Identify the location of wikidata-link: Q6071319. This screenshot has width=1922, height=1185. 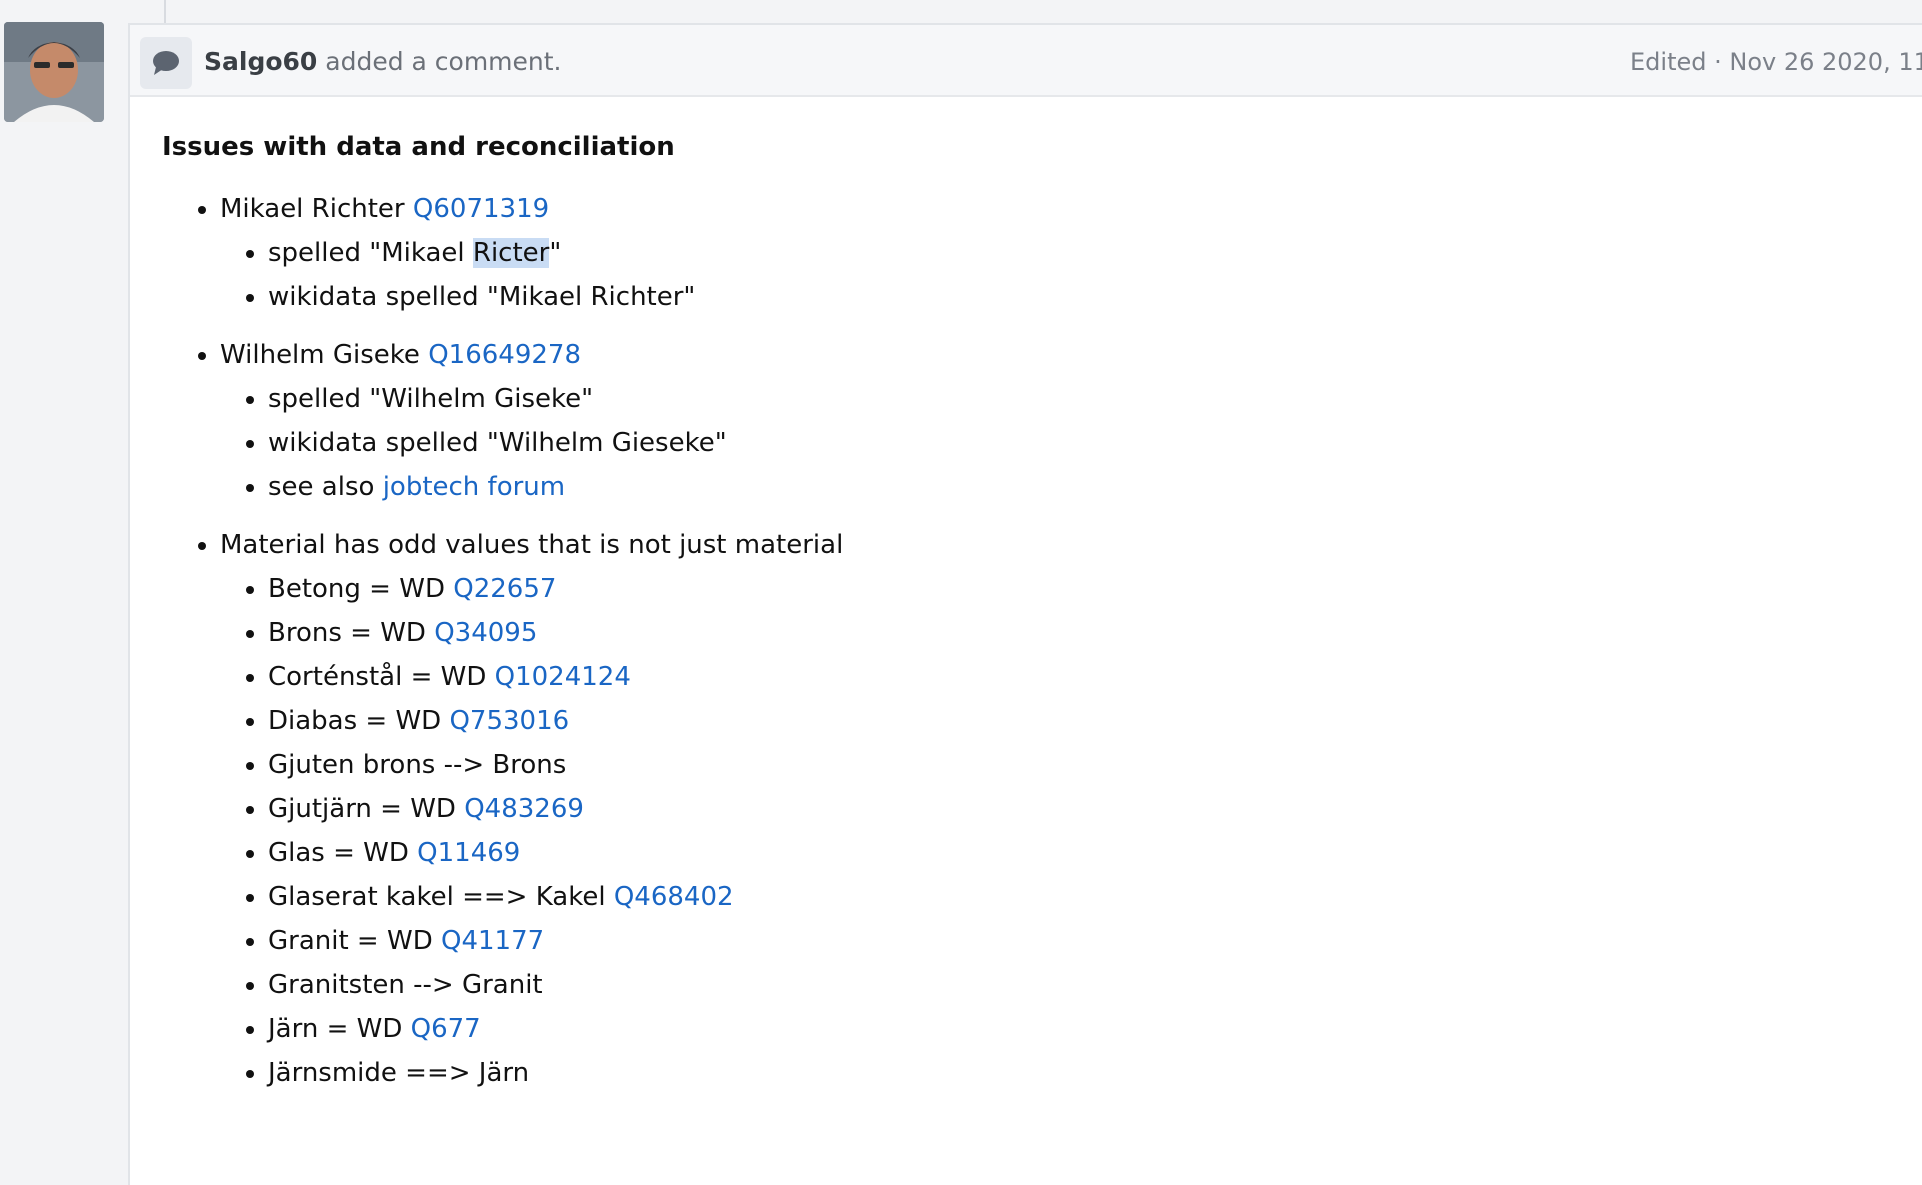
(481, 209).